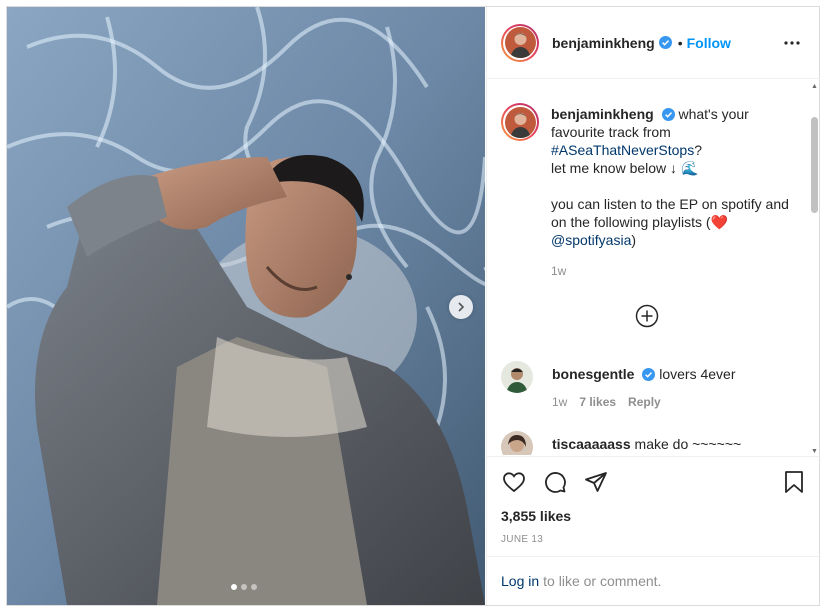 The image size is (827, 612). I want to click on login-prompt: Log in to like or comment., so click(654, 580).